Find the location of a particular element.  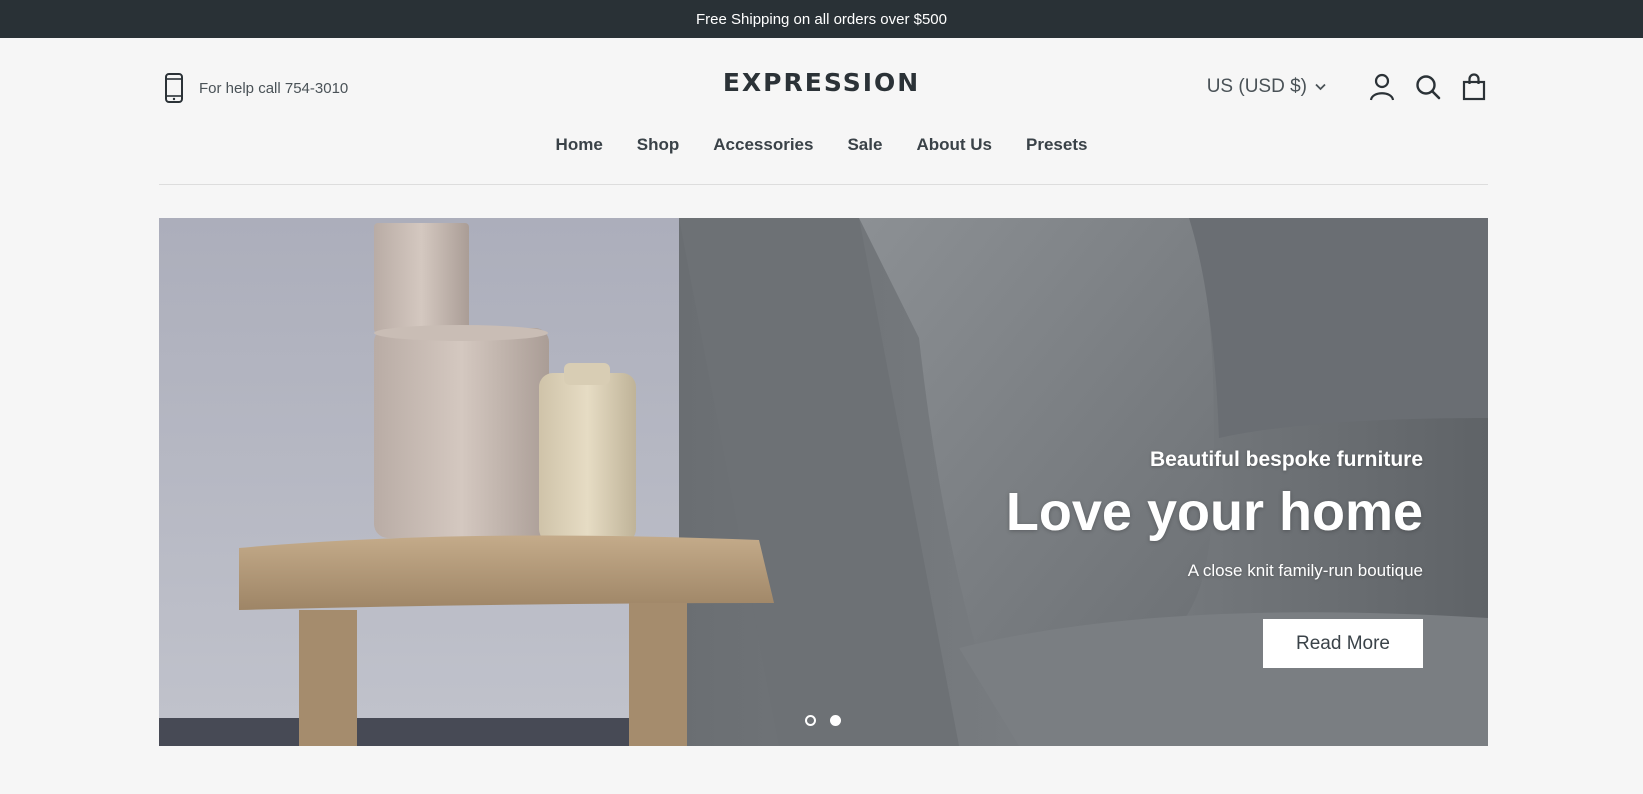

logo-text: EXPRESSION is located at coordinates (821, 82).